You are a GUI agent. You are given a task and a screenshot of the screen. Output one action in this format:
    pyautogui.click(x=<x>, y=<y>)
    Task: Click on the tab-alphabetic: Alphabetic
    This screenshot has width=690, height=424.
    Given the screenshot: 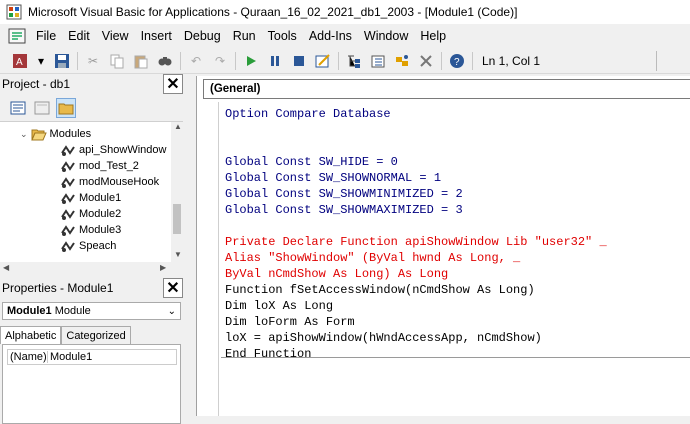 What is the action you would take?
    pyautogui.click(x=31, y=335)
    